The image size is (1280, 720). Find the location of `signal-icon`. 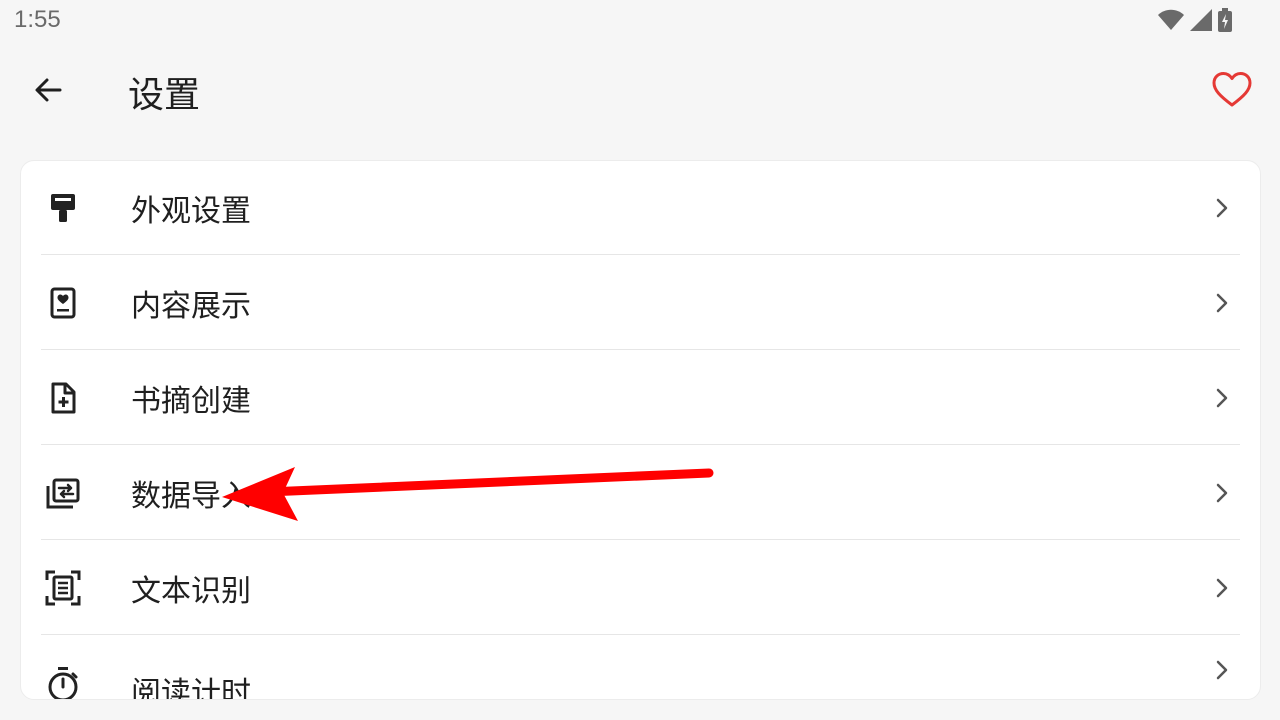

signal-icon is located at coordinates (1201, 22).